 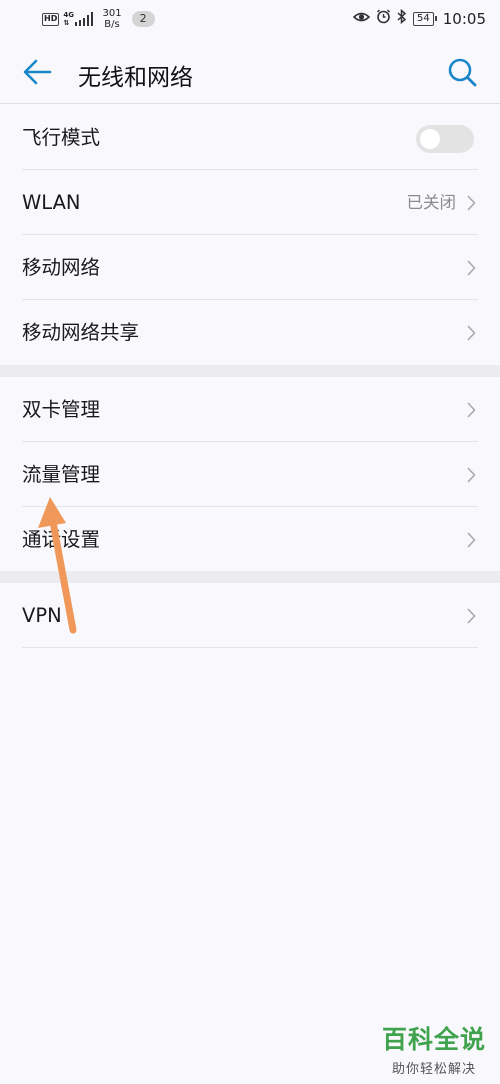 I want to click on vpn-row: VPN, so click(x=250, y=615).